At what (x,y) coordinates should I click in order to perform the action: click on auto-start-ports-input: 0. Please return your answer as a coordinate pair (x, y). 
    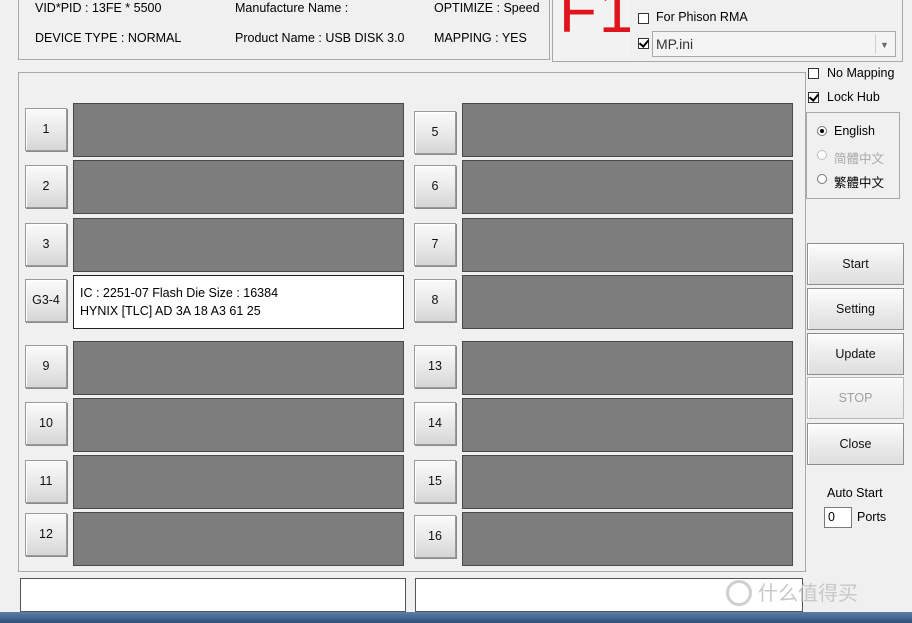
    Looking at the image, I should click on (838, 517).